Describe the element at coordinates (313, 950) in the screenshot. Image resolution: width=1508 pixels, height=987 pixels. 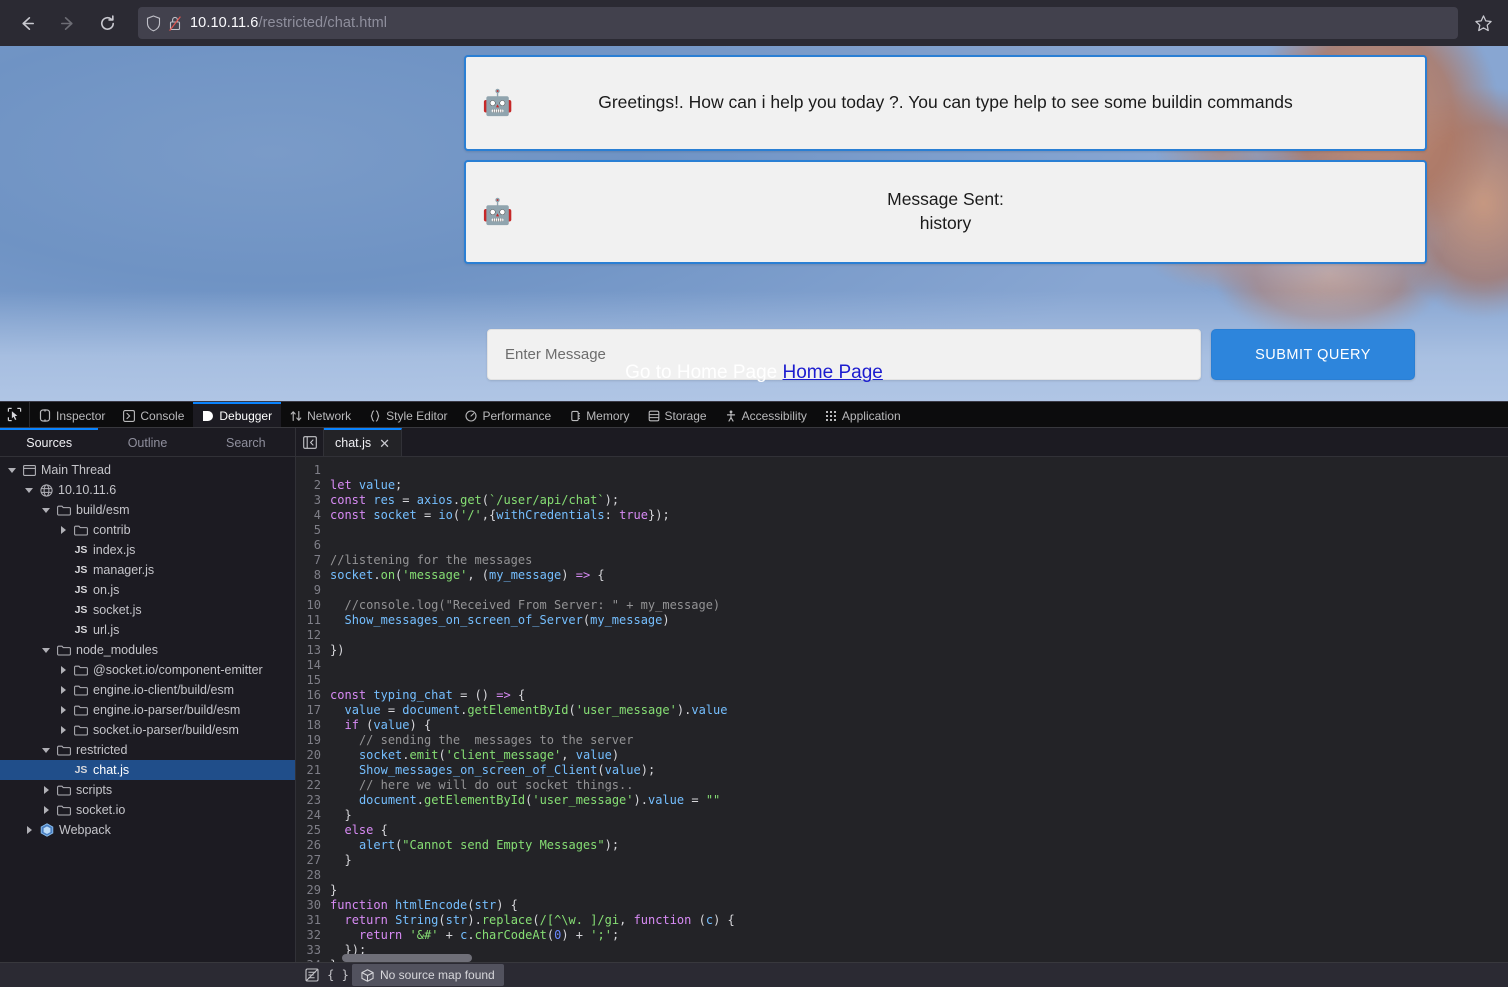
I see `line-number: 33` at that location.